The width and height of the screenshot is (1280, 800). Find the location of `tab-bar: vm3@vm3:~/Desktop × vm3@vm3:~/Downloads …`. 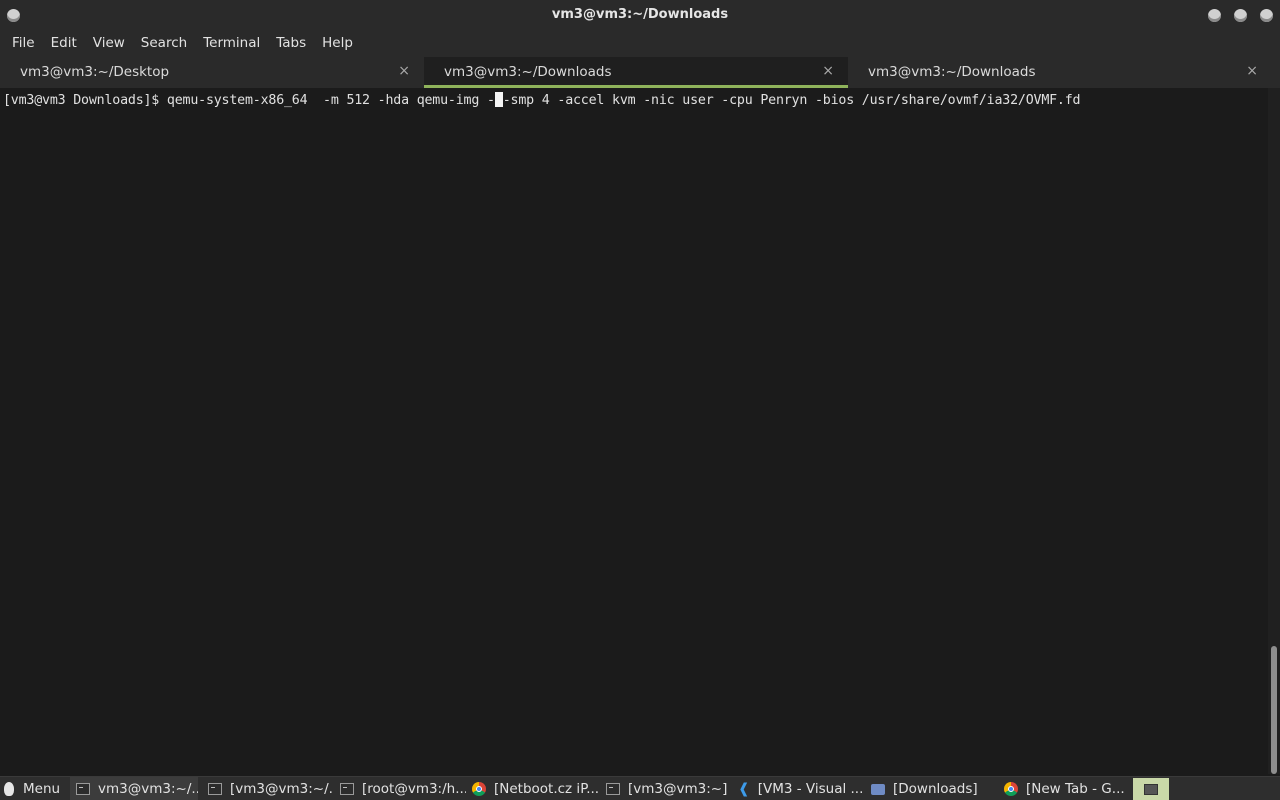

tab-bar: vm3@vm3:~/Desktop × vm3@vm3:~/Downloads … is located at coordinates (640, 72).